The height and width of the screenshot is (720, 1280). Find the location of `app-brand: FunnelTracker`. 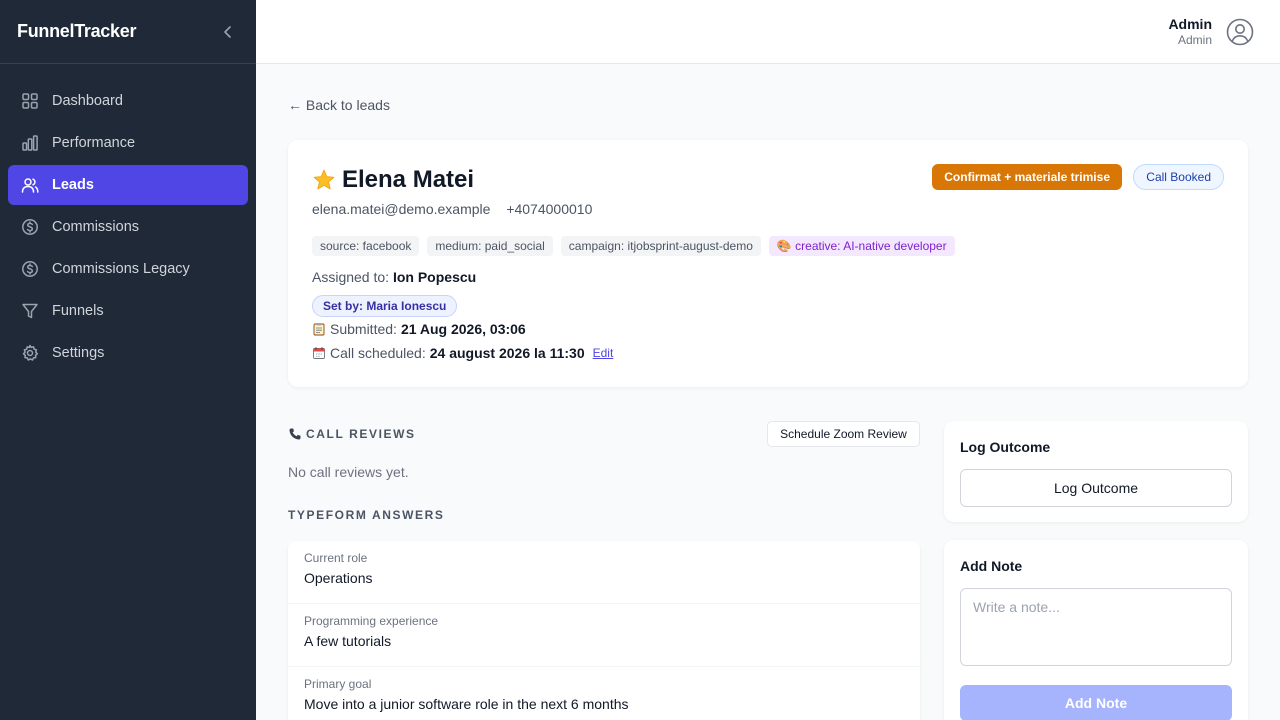

app-brand: FunnelTracker is located at coordinates (77, 31).